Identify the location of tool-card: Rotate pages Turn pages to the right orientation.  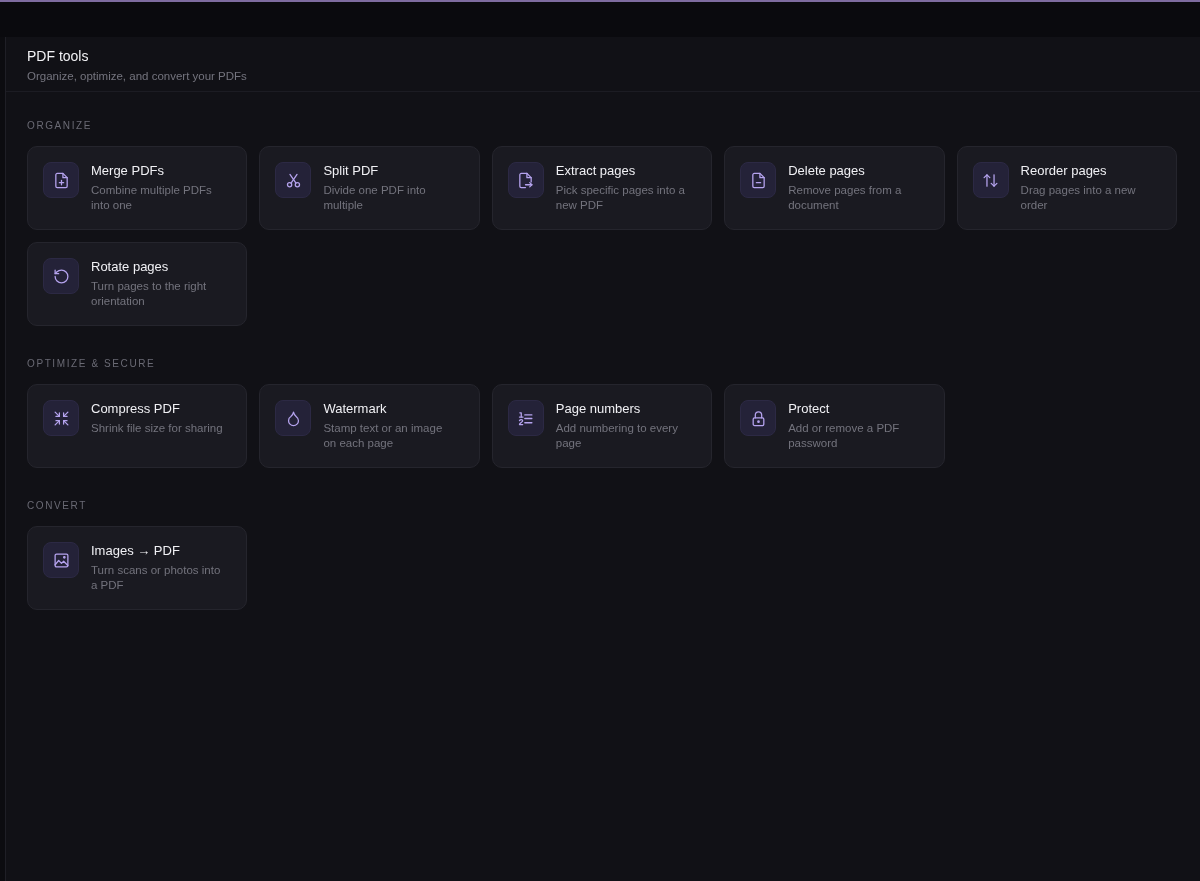
(137, 284).